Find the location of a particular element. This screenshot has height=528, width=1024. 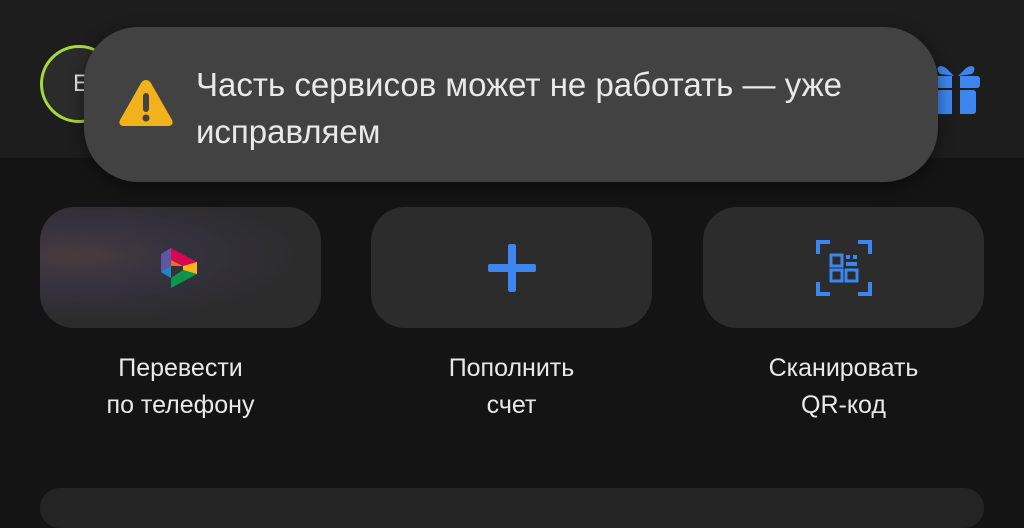

top-up-account-button is located at coordinates (511, 267).